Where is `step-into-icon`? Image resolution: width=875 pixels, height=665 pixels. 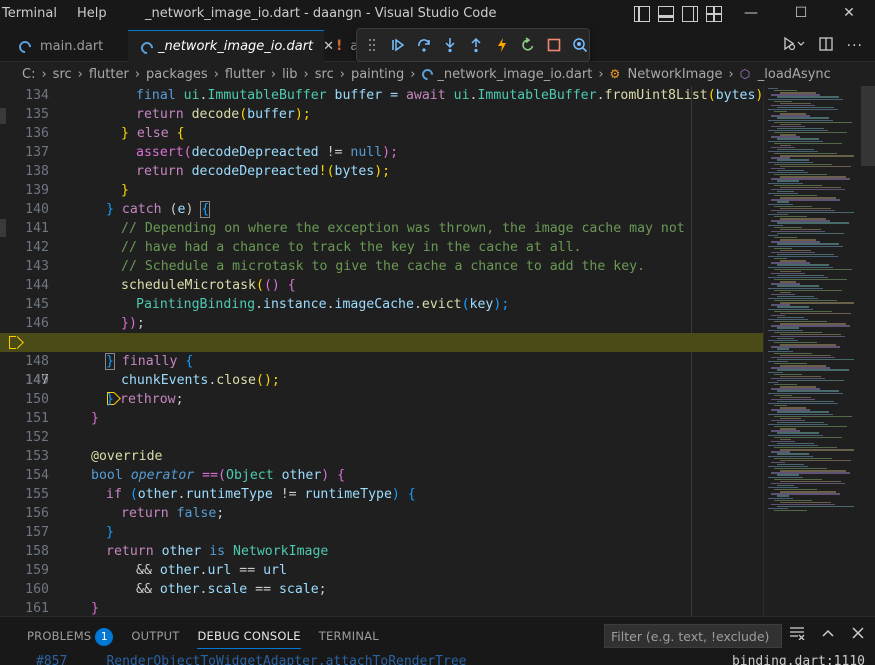 step-into-icon is located at coordinates (449, 45).